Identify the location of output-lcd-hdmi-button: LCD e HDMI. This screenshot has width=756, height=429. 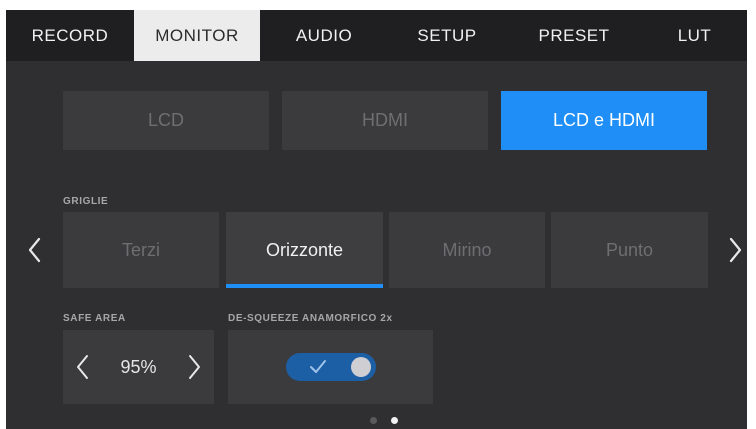
(604, 120).